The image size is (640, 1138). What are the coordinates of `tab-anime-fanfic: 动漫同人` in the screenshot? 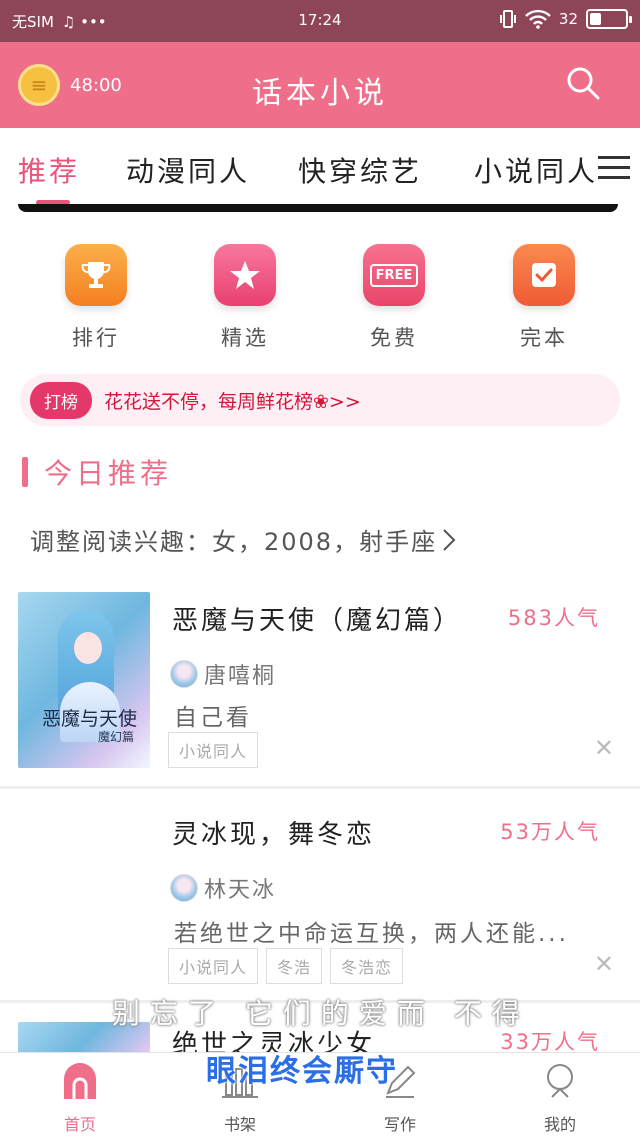 It's located at (188, 170).